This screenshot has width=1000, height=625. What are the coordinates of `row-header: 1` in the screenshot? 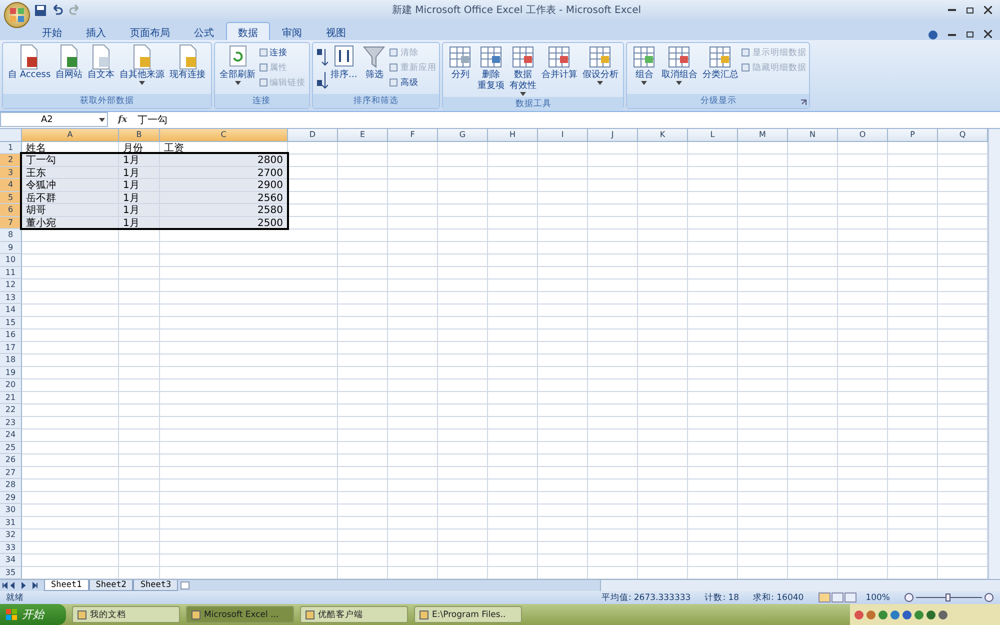 It's located at (11, 148).